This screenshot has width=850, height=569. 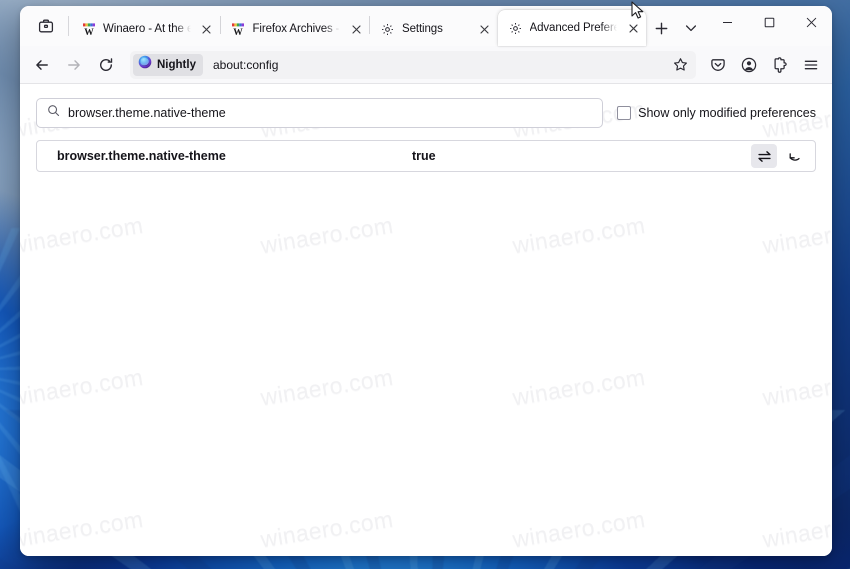 I want to click on list-all-tabs-button, so click(x=691, y=28).